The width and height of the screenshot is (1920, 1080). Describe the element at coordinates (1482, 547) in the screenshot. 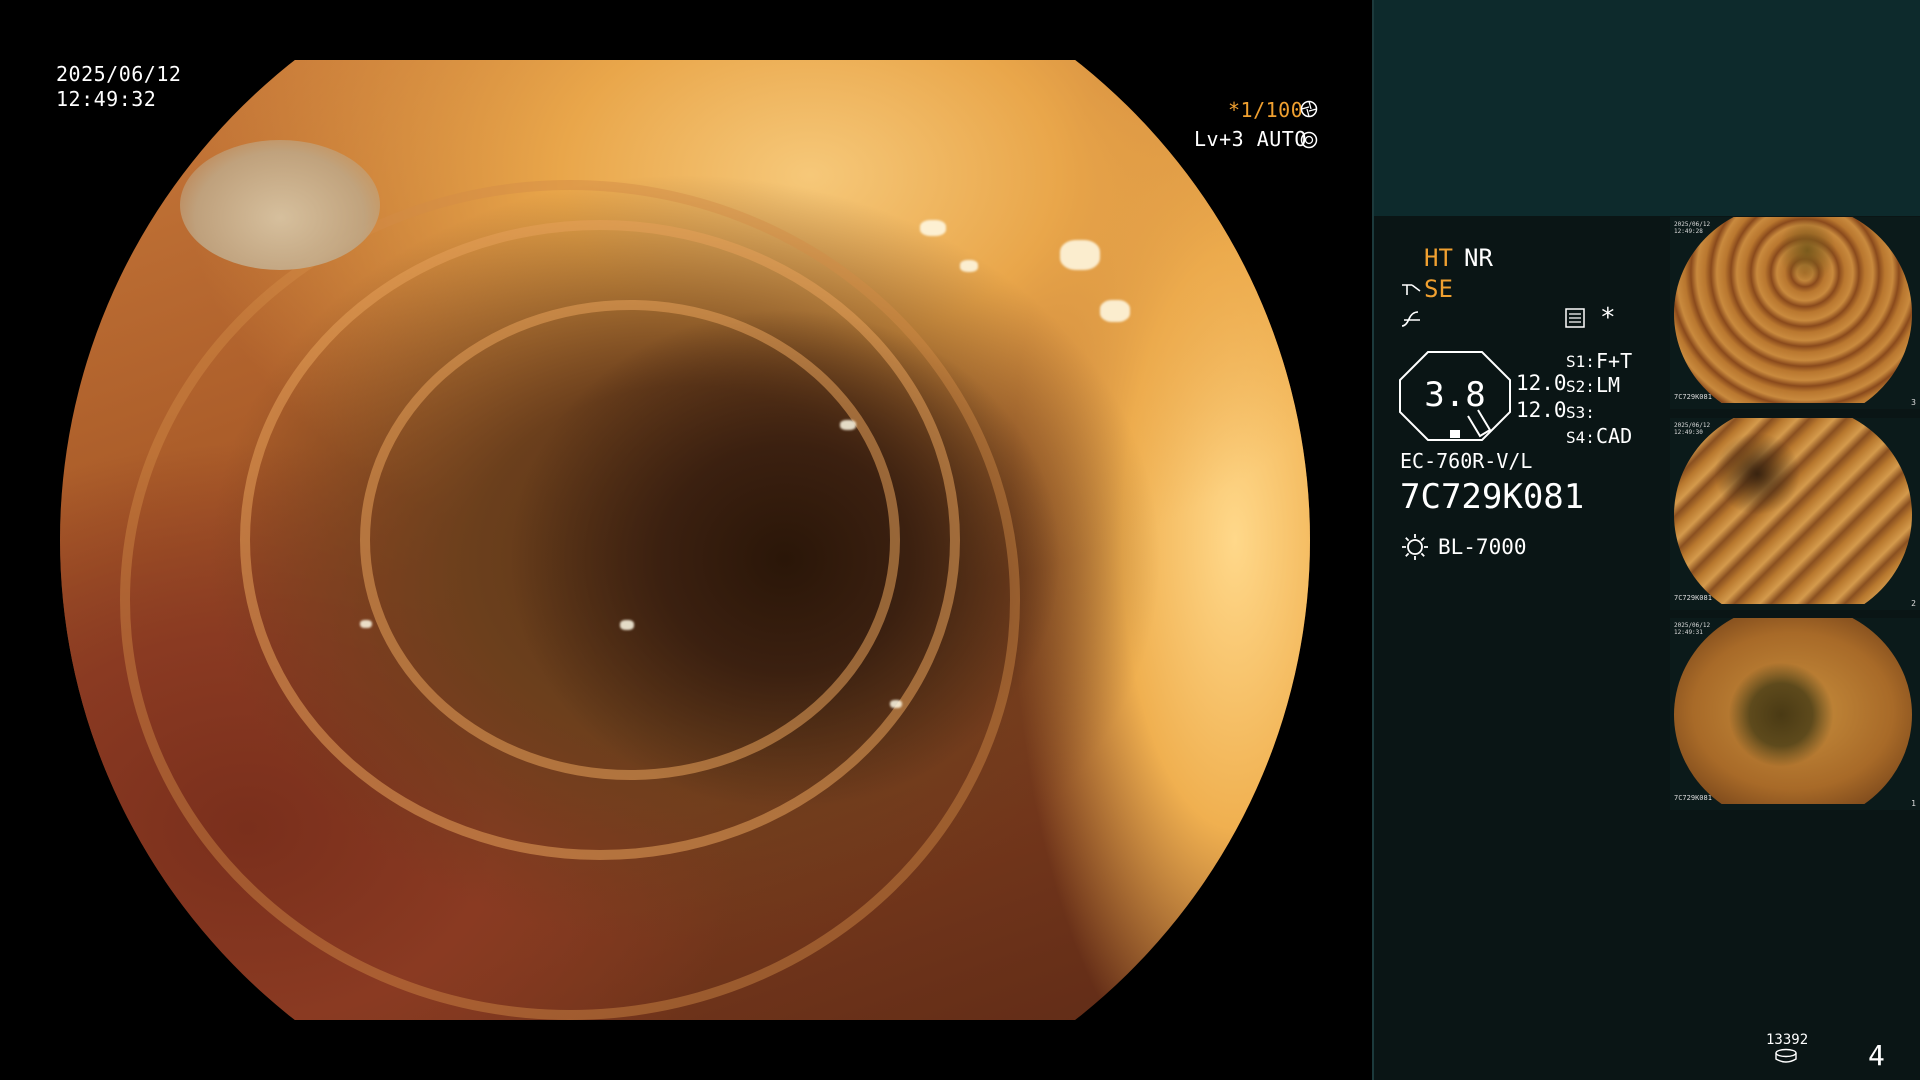

I see `light-source-model: BL-7000` at that location.